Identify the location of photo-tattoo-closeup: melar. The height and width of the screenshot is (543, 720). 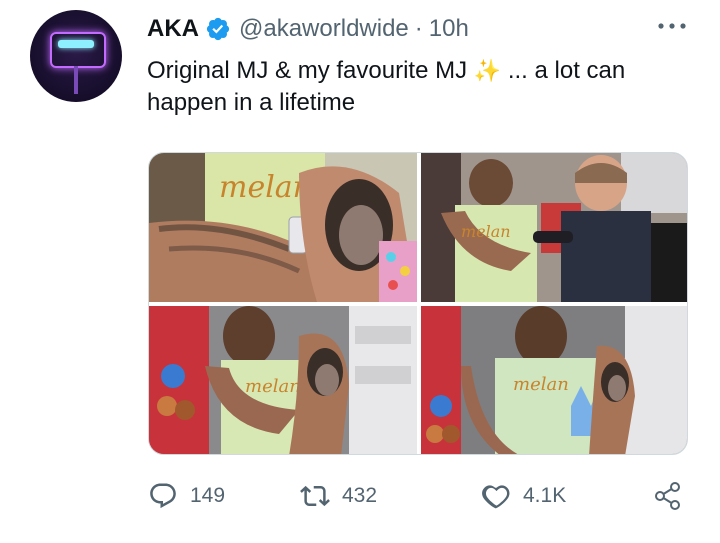
(283, 227).